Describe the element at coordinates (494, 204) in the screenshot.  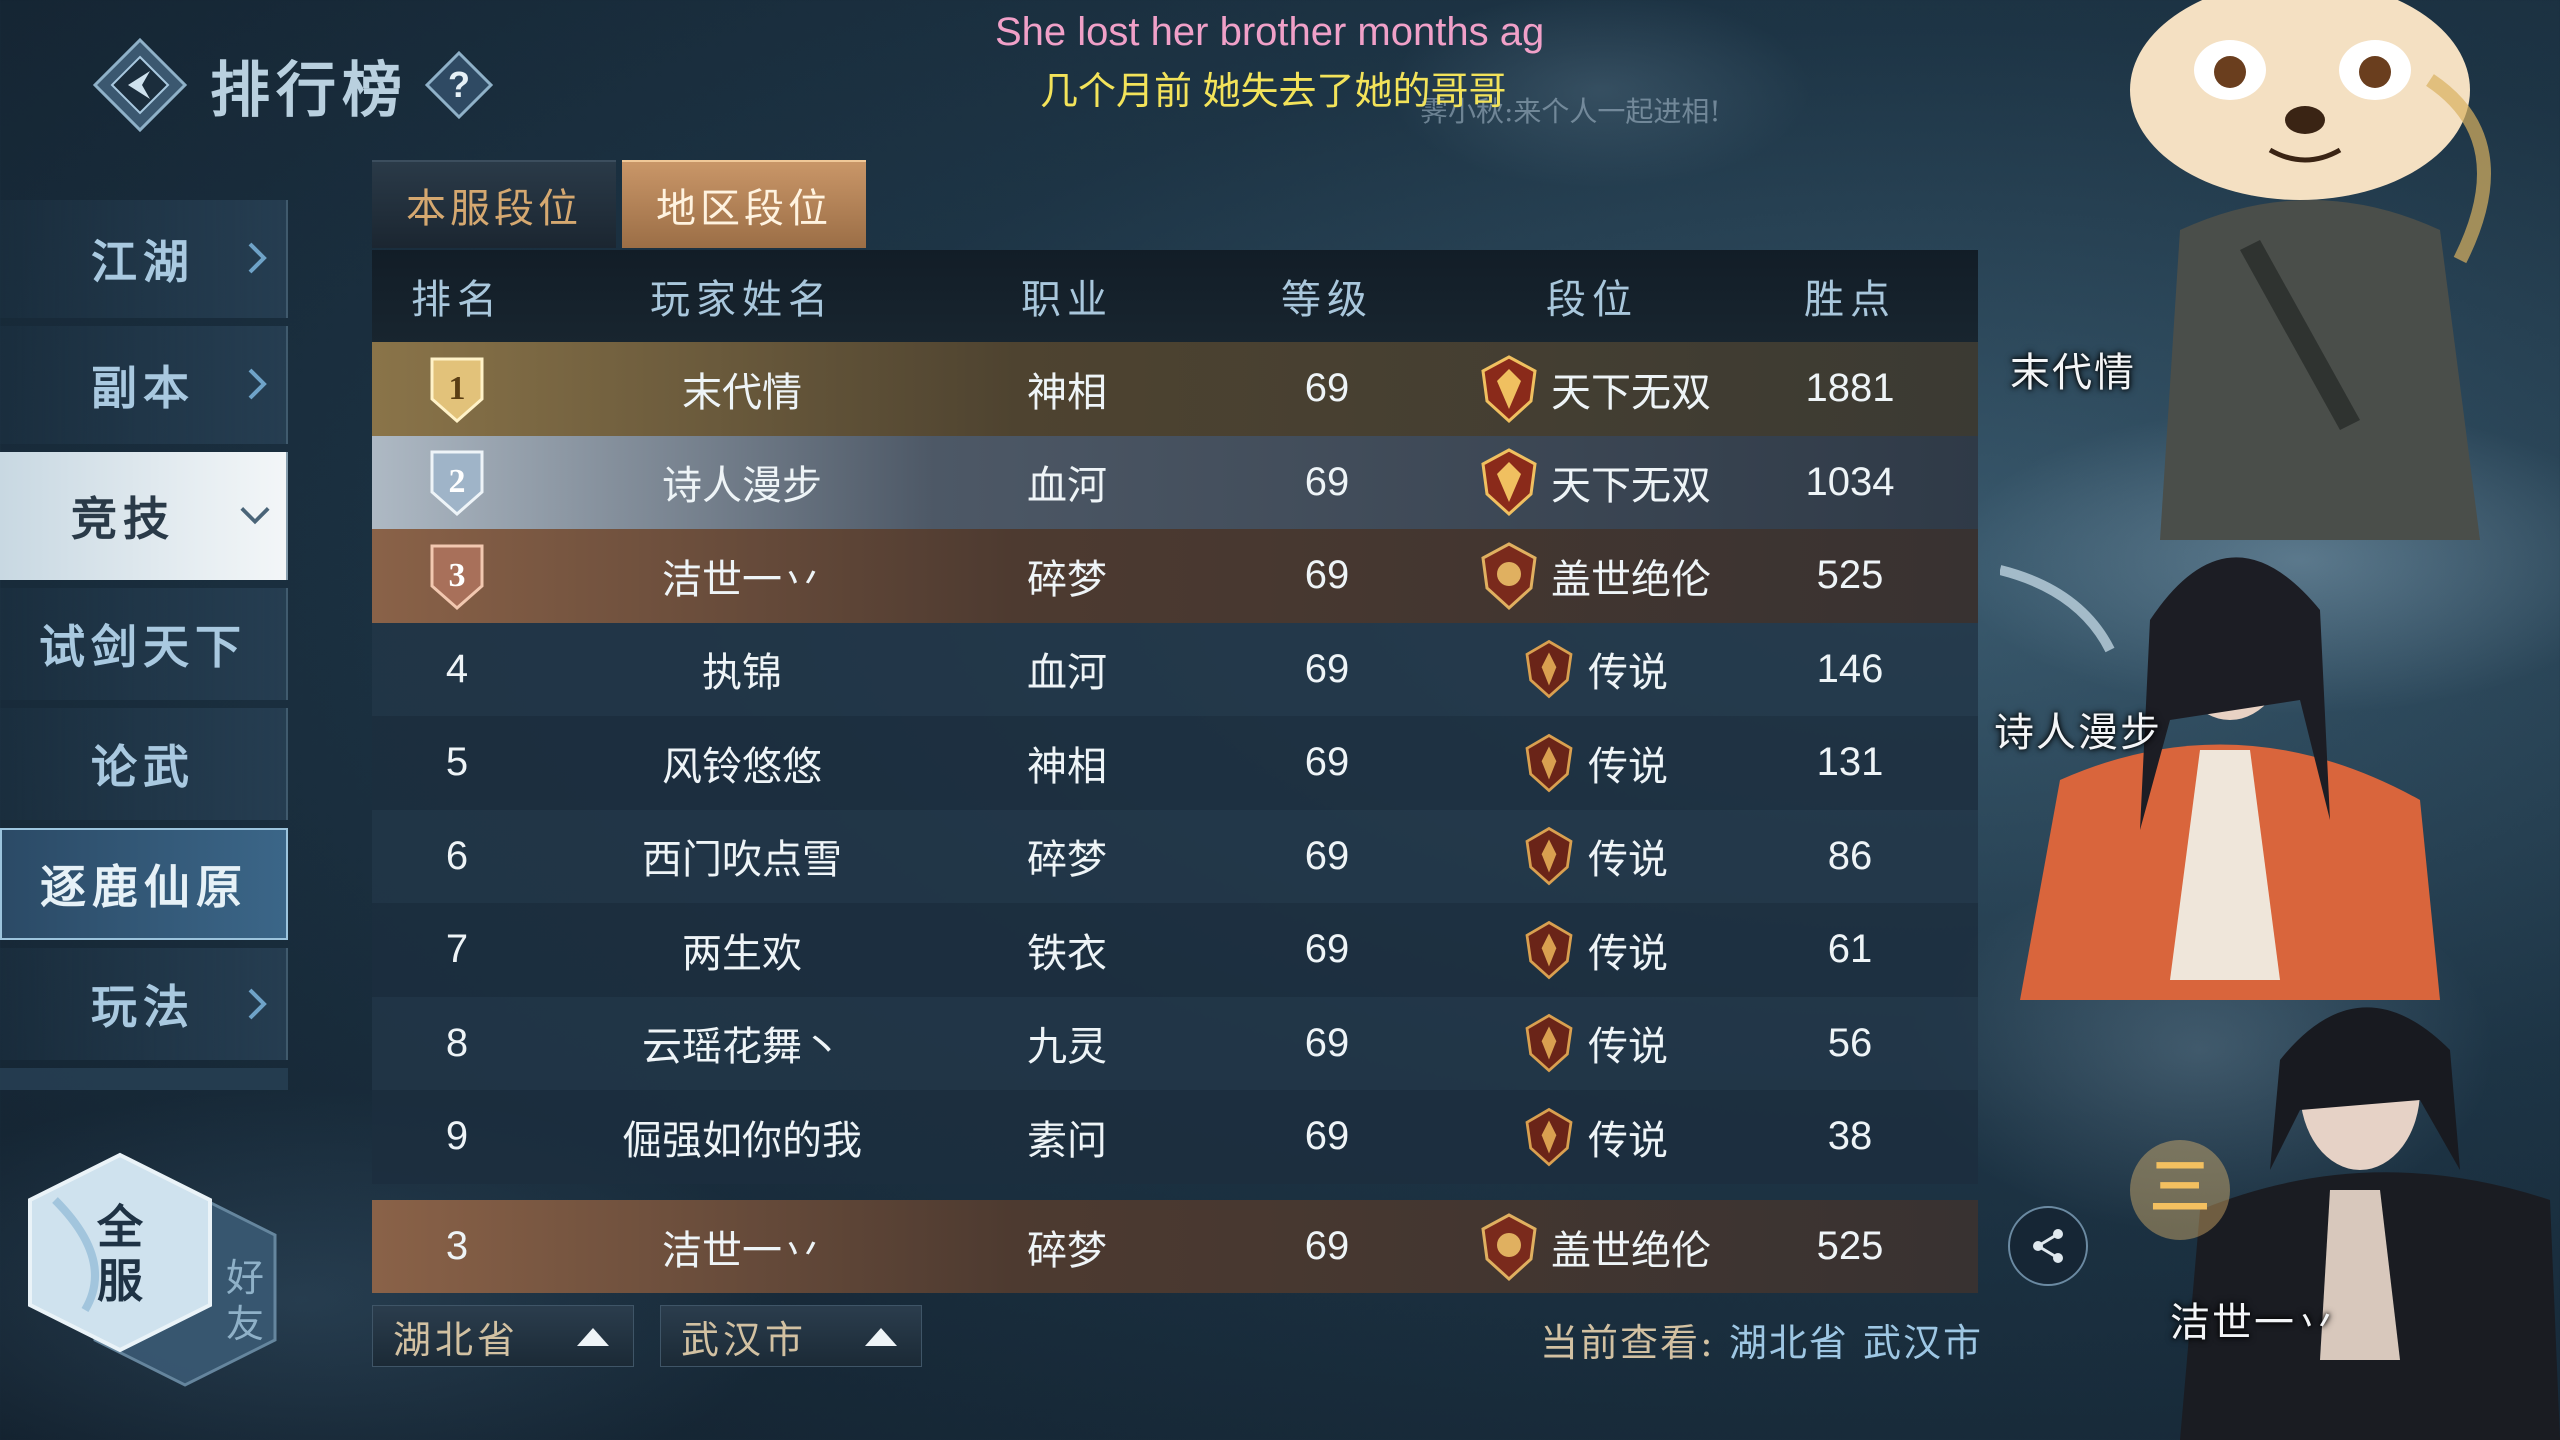
I see `tab-server-rank: 本服段位` at that location.